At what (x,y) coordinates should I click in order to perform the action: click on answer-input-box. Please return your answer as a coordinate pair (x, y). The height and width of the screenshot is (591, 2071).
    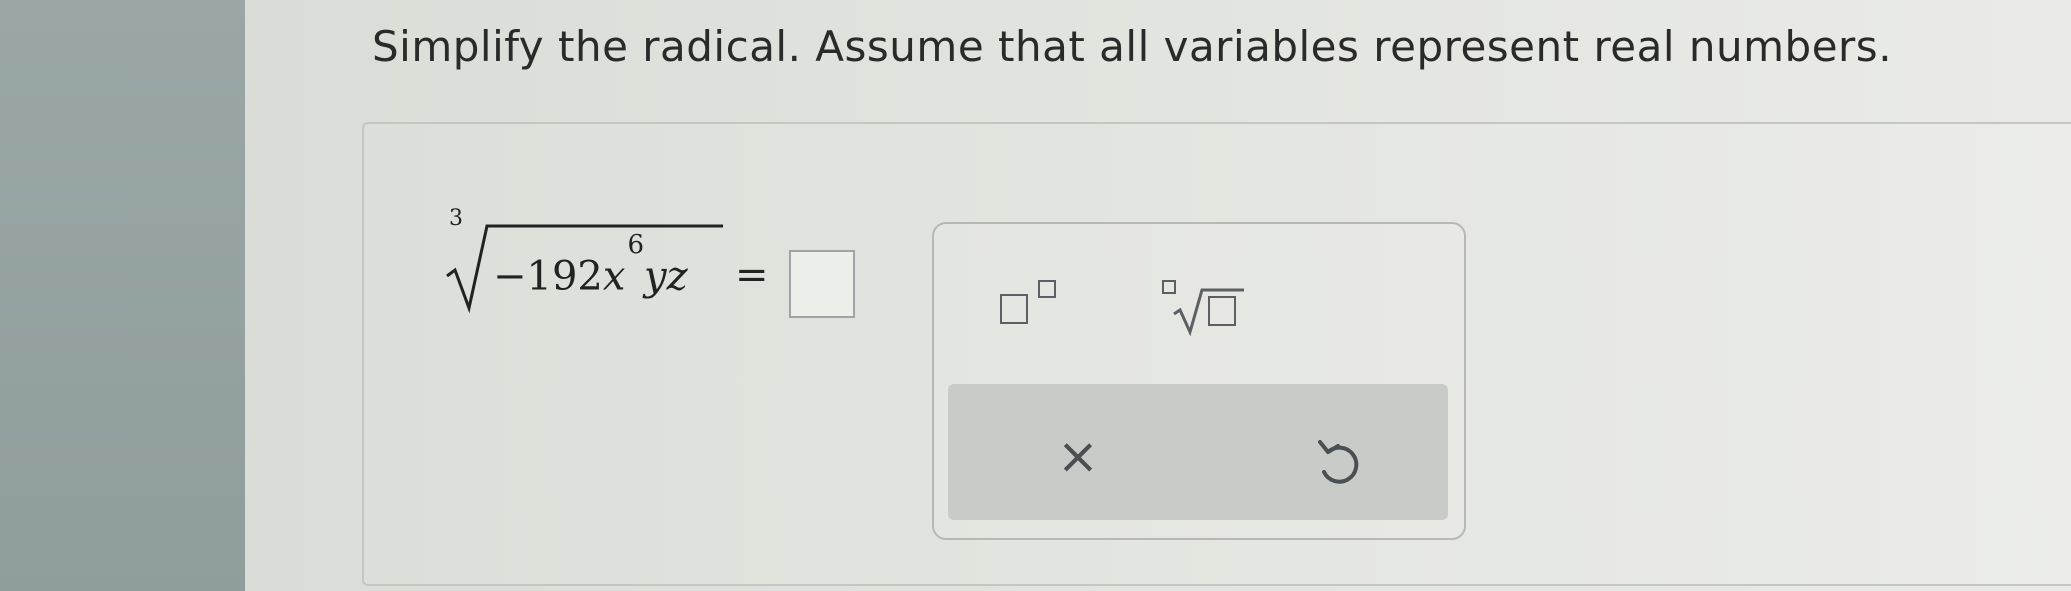
    Looking at the image, I should click on (822, 284).